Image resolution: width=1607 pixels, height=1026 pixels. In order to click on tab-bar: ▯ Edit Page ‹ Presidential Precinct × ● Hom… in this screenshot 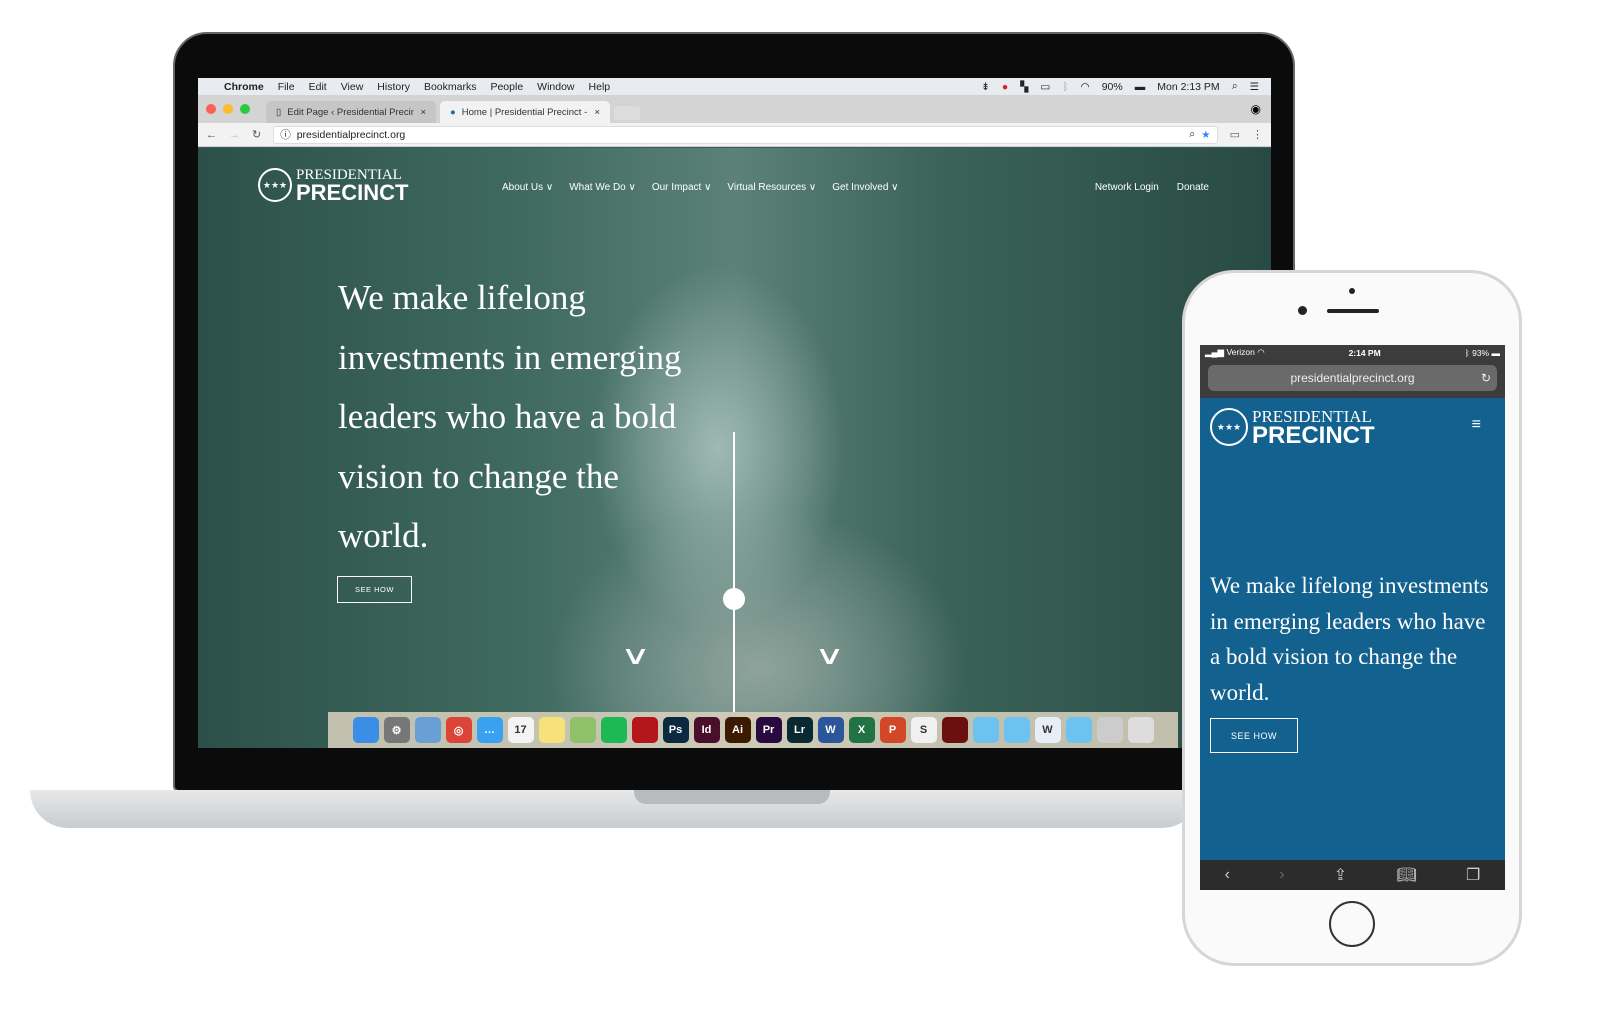, I will do `click(734, 109)`.